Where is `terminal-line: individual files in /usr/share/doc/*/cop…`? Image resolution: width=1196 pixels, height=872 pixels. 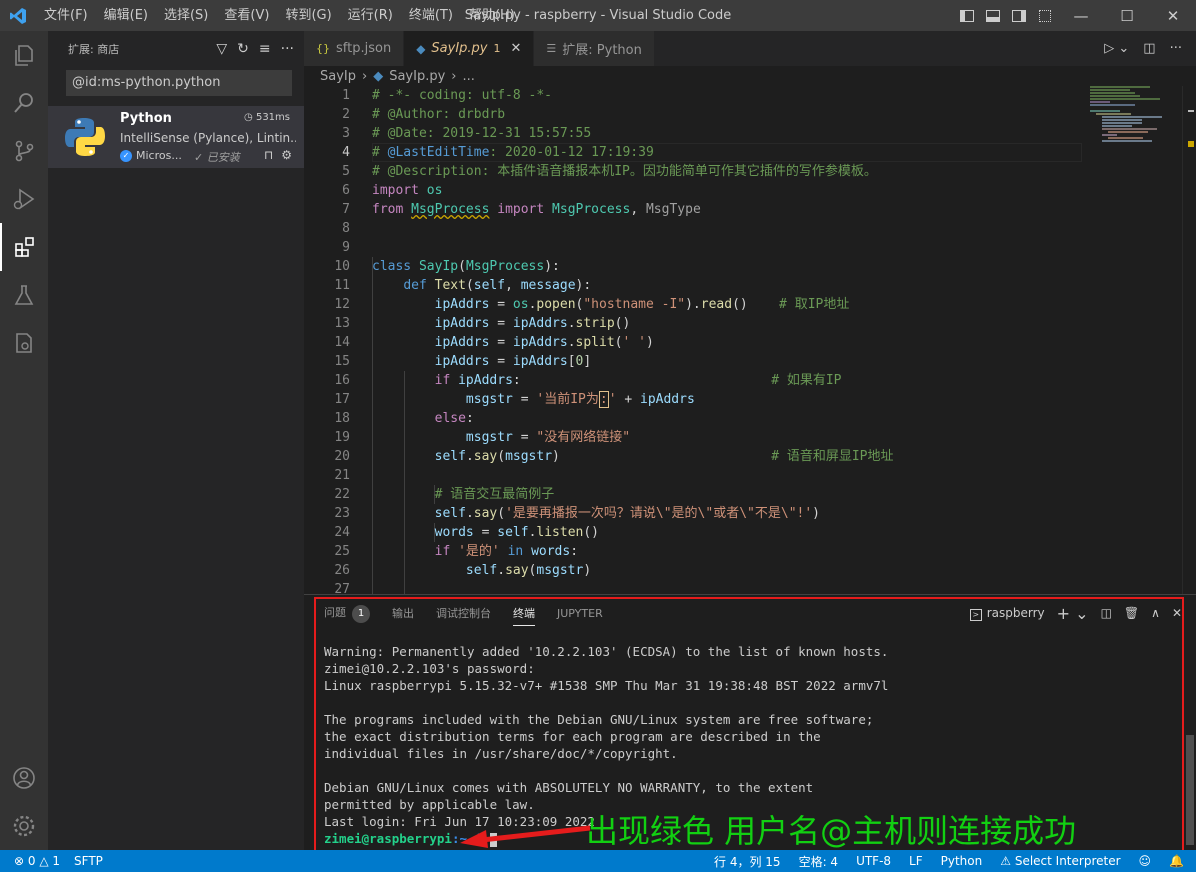 terminal-line: individual files in /usr/share/doc/*/cop… is located at coordinates (501, 753).